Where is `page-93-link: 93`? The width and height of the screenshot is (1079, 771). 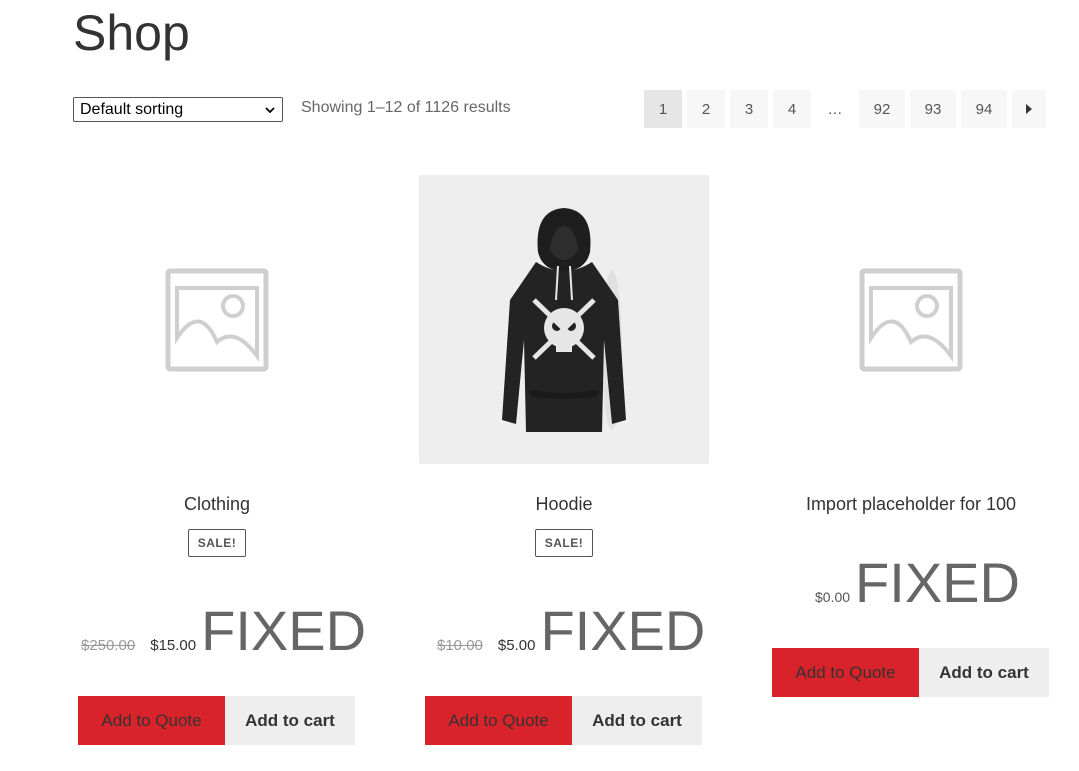
page-93-link: 93 is located at coordinates (933, 109).